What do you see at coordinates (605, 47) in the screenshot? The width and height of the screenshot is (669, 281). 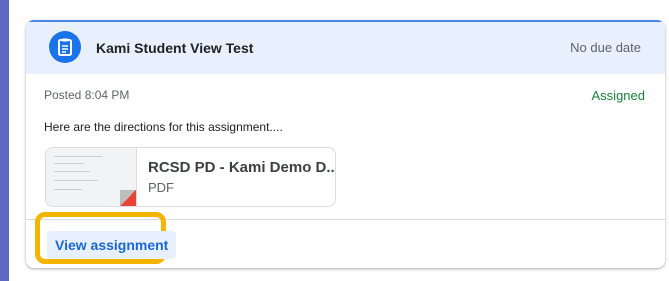 I see `due-date: No due date` at bounding box center [605, 47].